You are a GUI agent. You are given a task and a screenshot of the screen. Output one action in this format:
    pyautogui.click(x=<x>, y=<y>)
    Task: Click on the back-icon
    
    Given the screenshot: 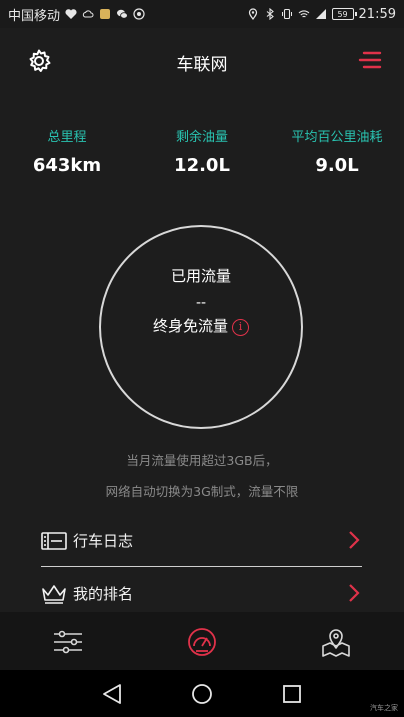 What is the action you would take?
    pyautogui.click(x=112, y=694)
    